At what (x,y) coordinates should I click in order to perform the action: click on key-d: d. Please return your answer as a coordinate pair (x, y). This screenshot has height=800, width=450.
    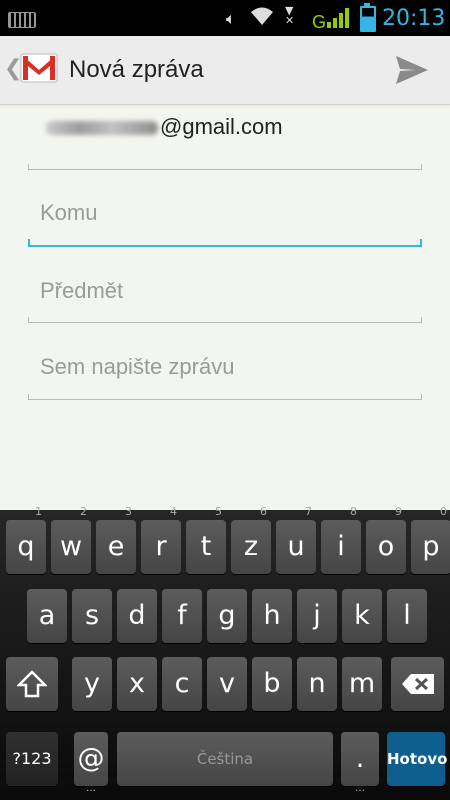
    Looking at the image, I should click on (137, 616).